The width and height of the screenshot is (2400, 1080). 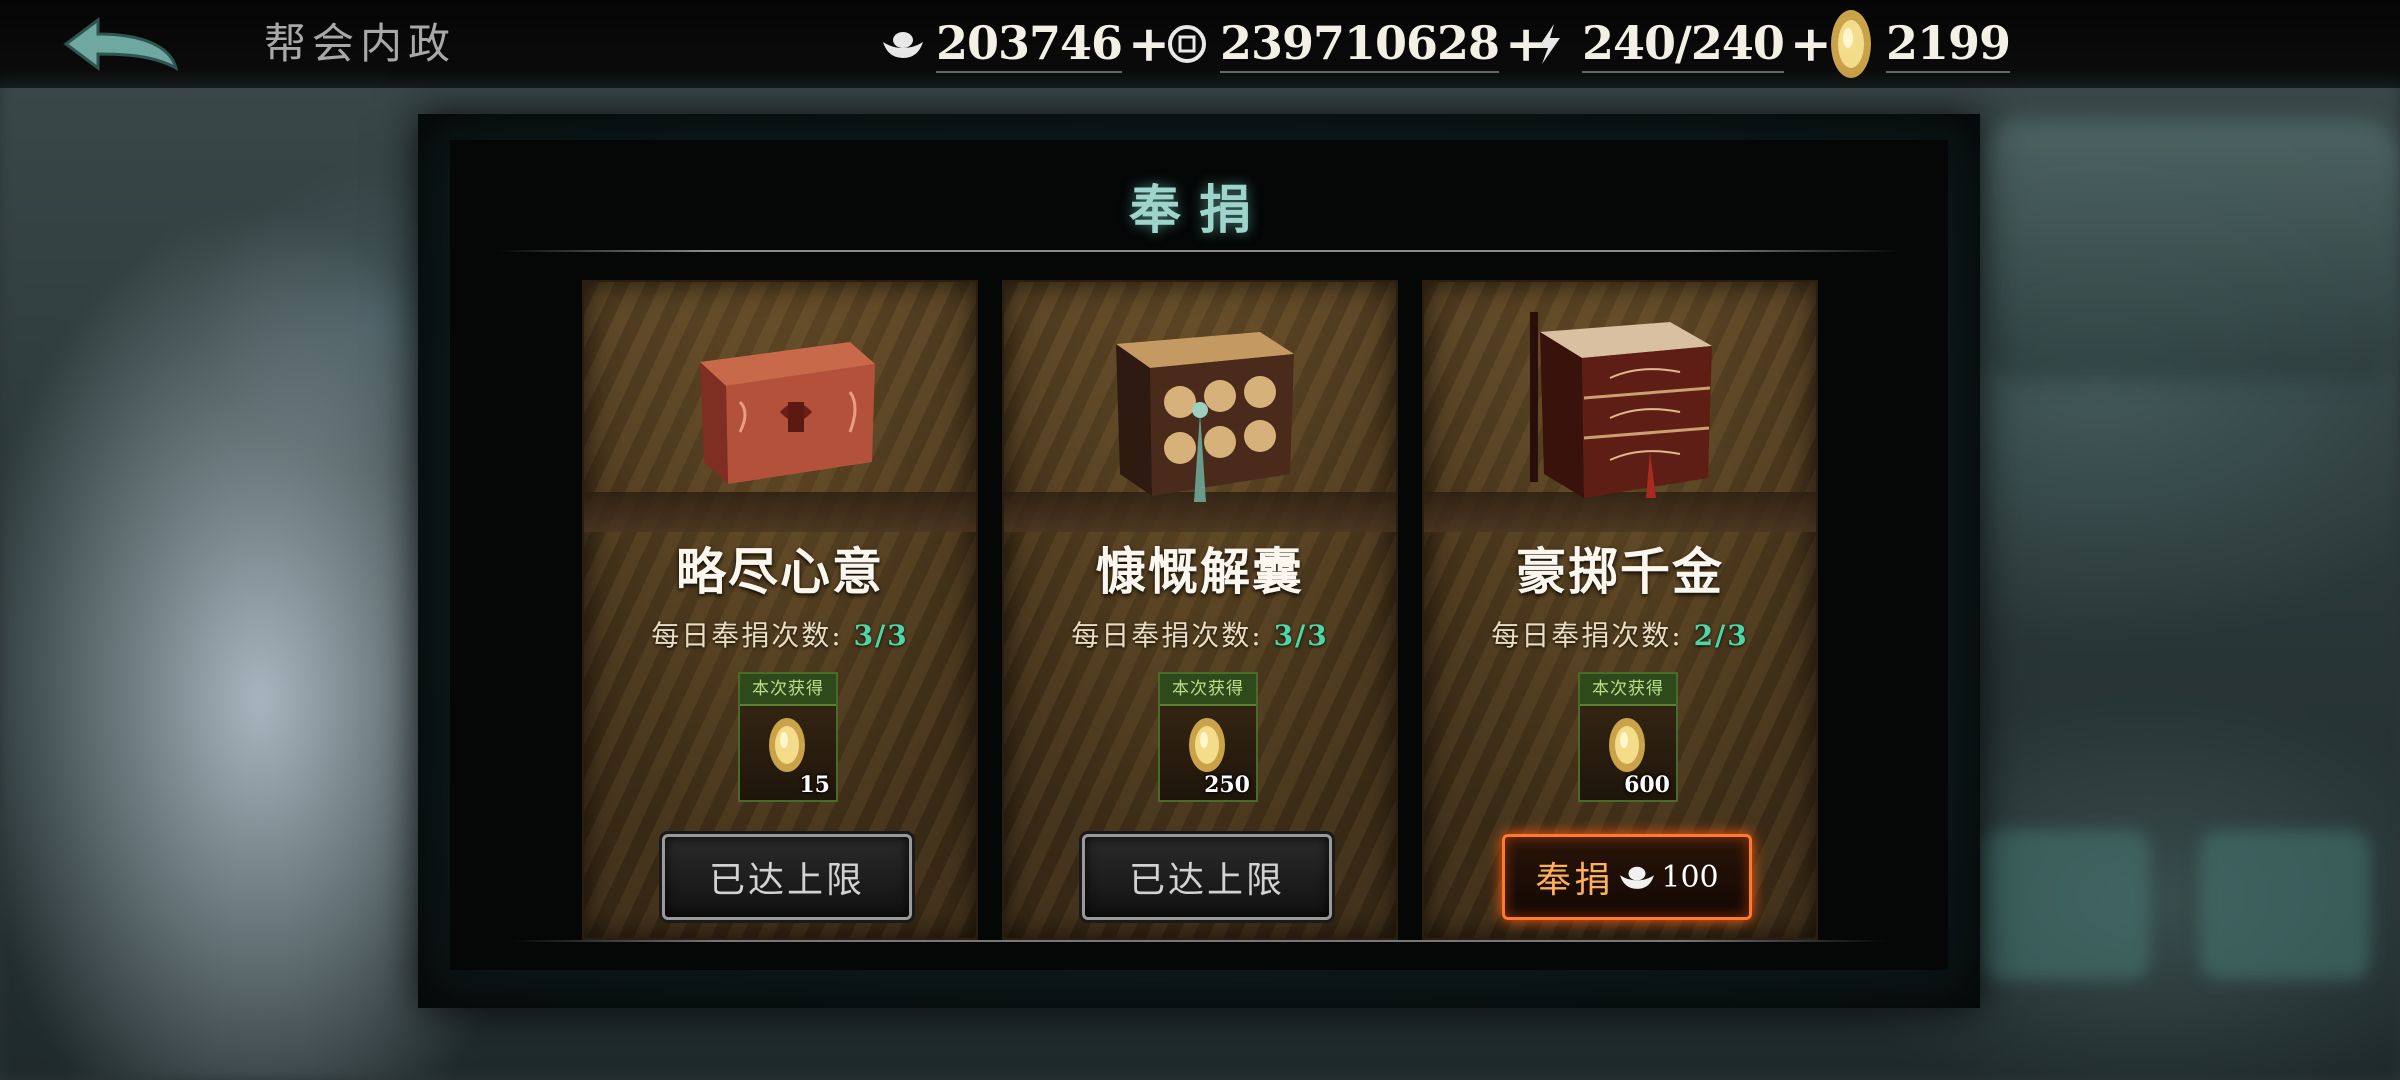 What do you see at coordinates (1683, 44) in the screenshot?
I see `energy-amount: 240/240` at bounding box center [1683, 44].